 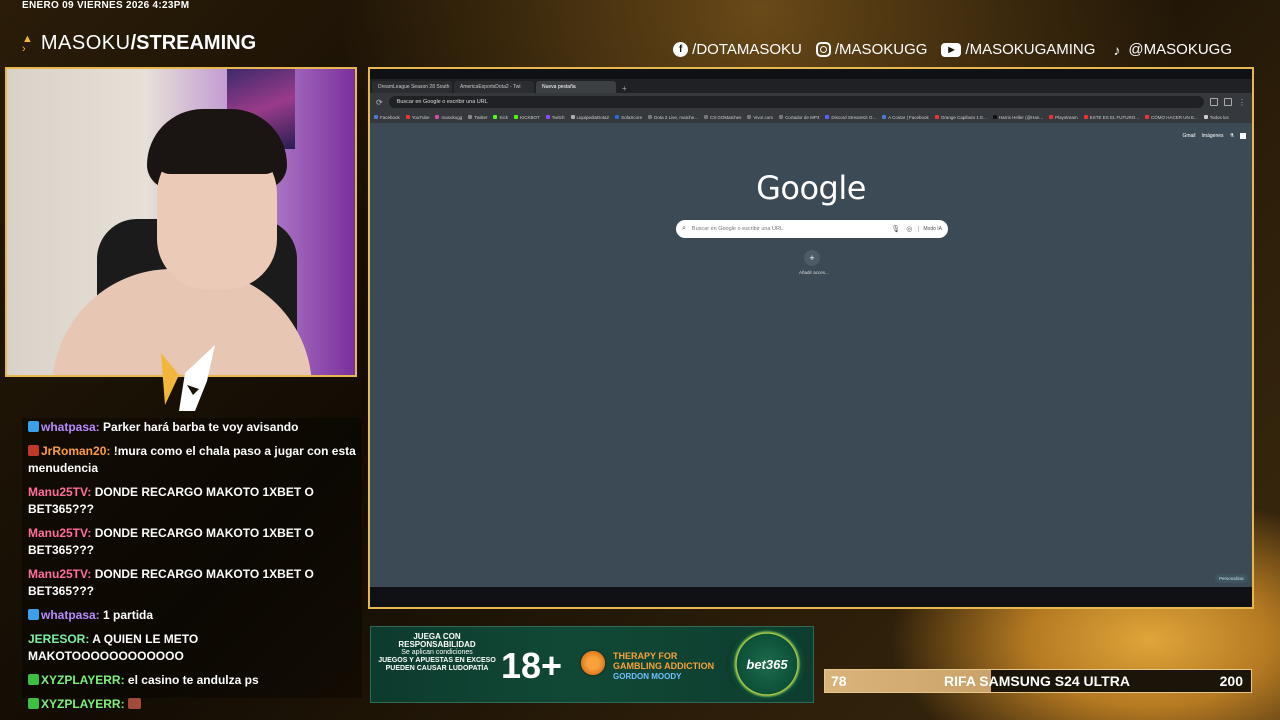 I want to click on bookmark-item: CS:GOMatches, so click(x=722, y=117).